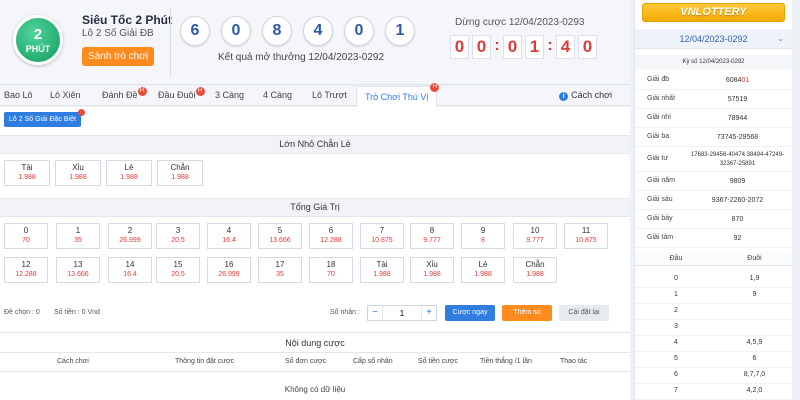 Image resolution: width=800 pixels, height=400 pixels. I want to click on timer-digit: 0, so click(587, 47).